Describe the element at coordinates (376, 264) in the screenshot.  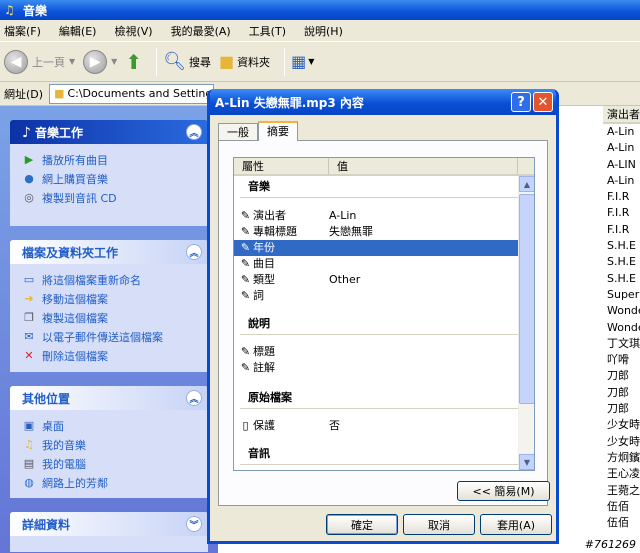
I see `property-row-track: ✎ 曲目` at that location.